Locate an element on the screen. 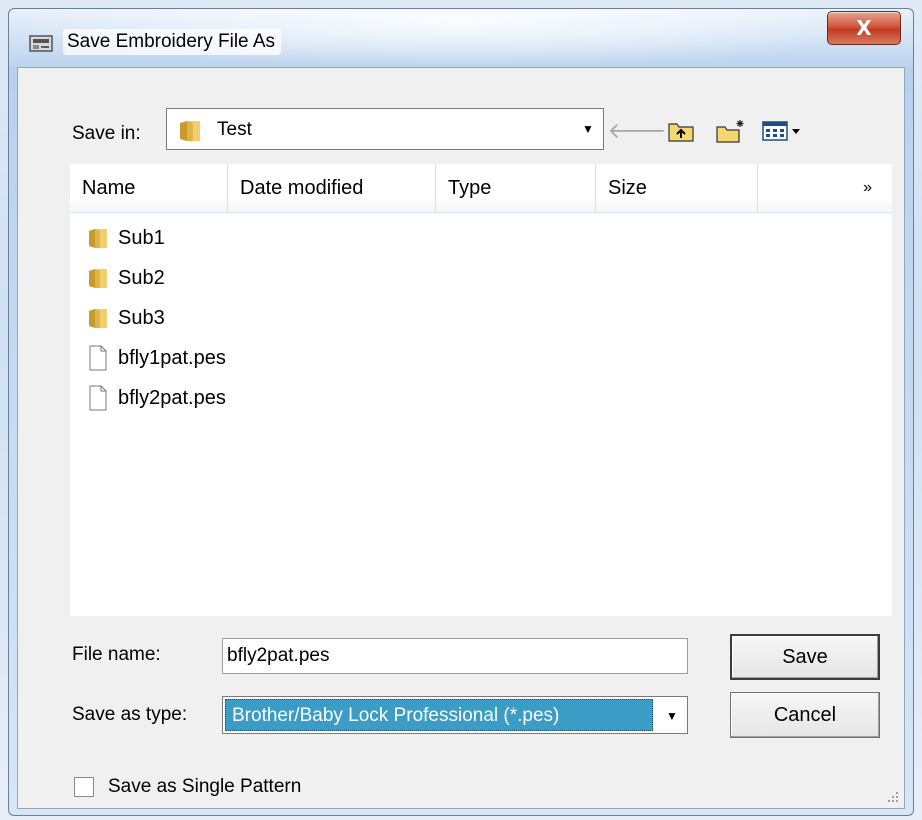 The width and height of the screenshot is (922, 820). file-name-label: File name: is located at coordinates (116, 654).